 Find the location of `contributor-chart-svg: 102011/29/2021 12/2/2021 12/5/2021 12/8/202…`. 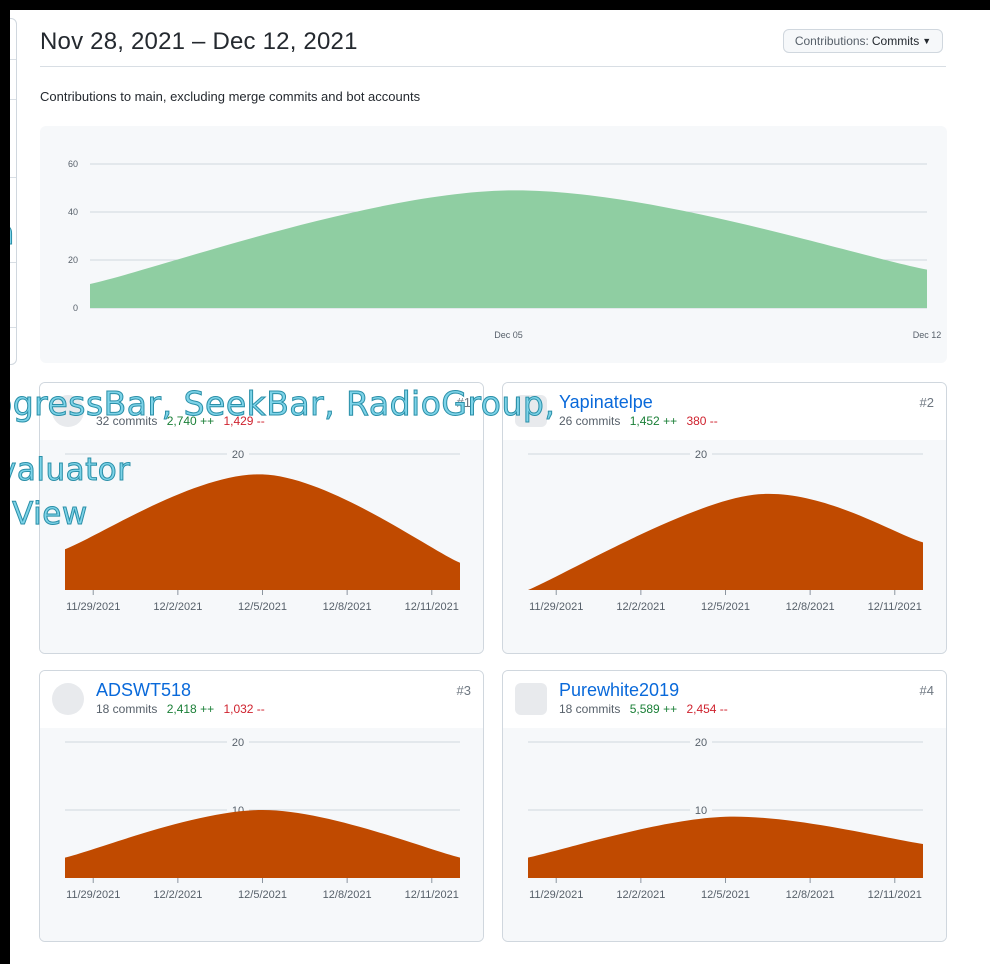

contributor-chart-svg: 102011/29/2021 12/2/2021 12/5/2021 12/8/202… is located at coordinates (262, 818).